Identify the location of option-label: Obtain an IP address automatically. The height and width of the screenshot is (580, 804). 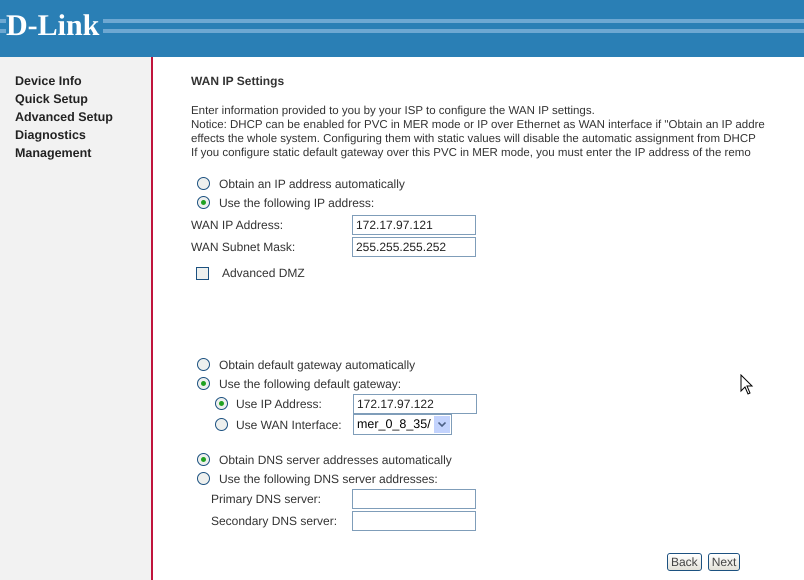
(312, 184).